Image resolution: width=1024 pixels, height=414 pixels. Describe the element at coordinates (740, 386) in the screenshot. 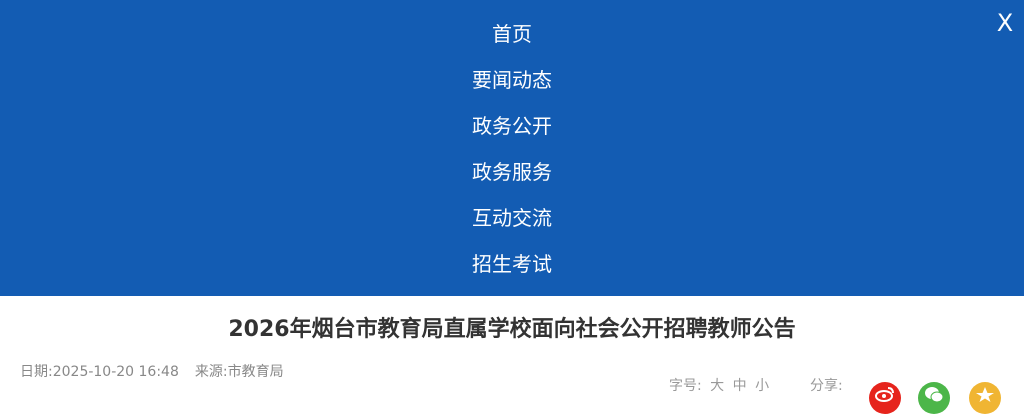

I see `font-size-medium: 中` at that location.